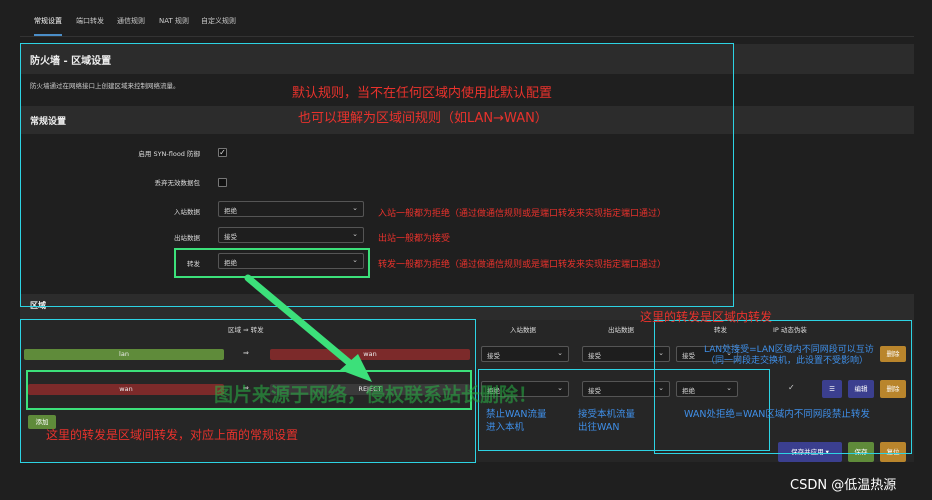 This screenshot has height=500, width=932. Describe the element at coordinates (607, 414) in the screenshot. I see `annotation-accept-out-1: 接受本机流量` at that location.